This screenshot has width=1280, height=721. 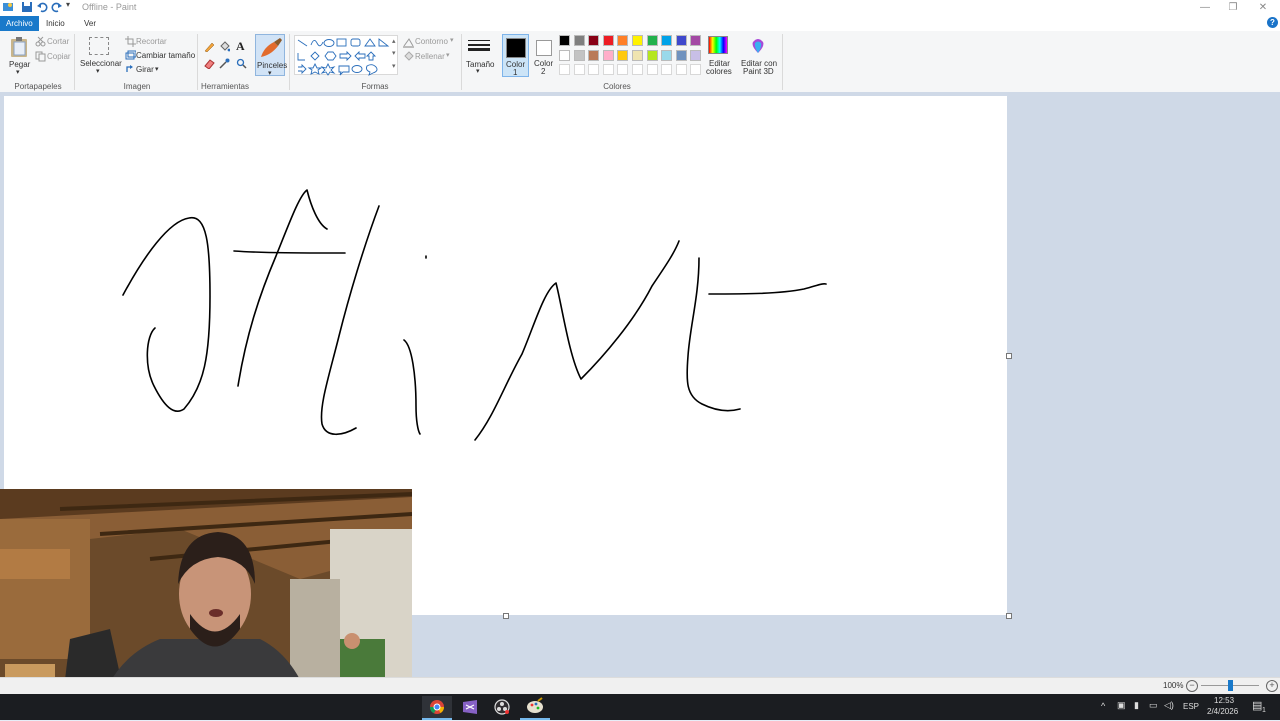 What do you see at coordinates (479, 46) in the screenshot?
I see `size-icon` at bounding box center [479, 46].